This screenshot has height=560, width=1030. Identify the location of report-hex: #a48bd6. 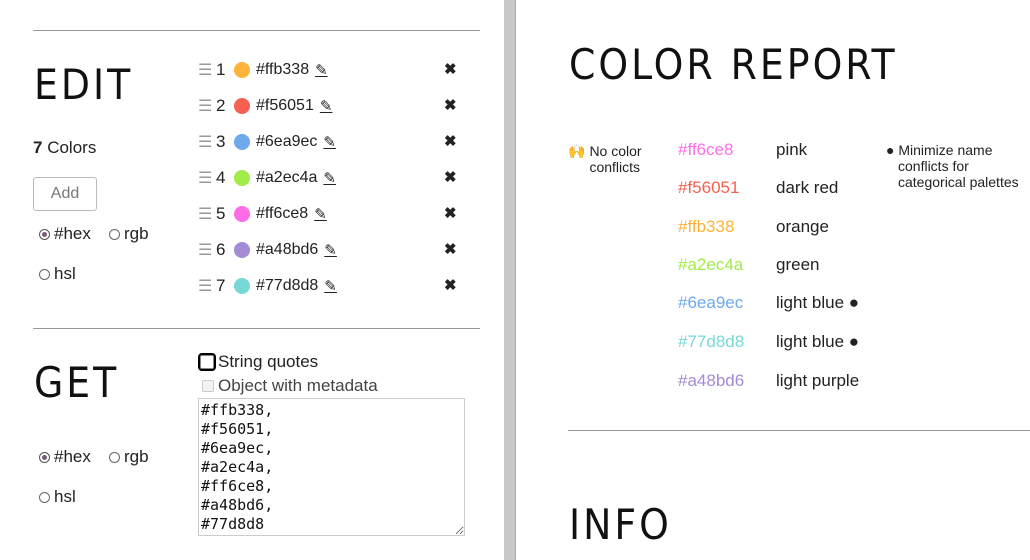
(711, 380).